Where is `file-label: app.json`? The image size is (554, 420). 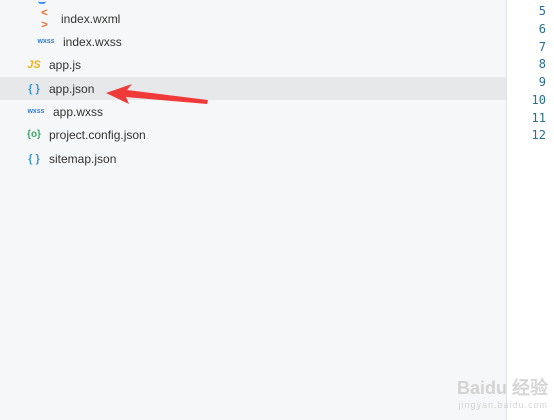 file-label: app.json is located at coordinates (72, 88).